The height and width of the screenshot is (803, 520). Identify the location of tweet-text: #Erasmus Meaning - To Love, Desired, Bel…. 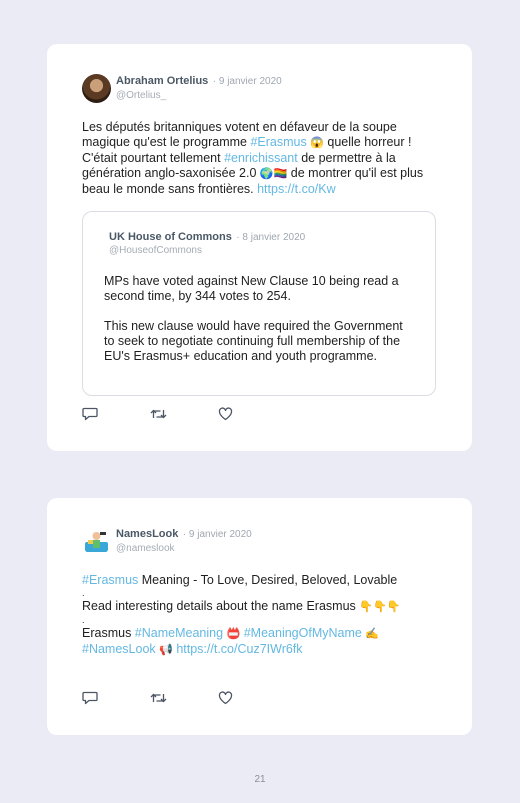
(262, 615).